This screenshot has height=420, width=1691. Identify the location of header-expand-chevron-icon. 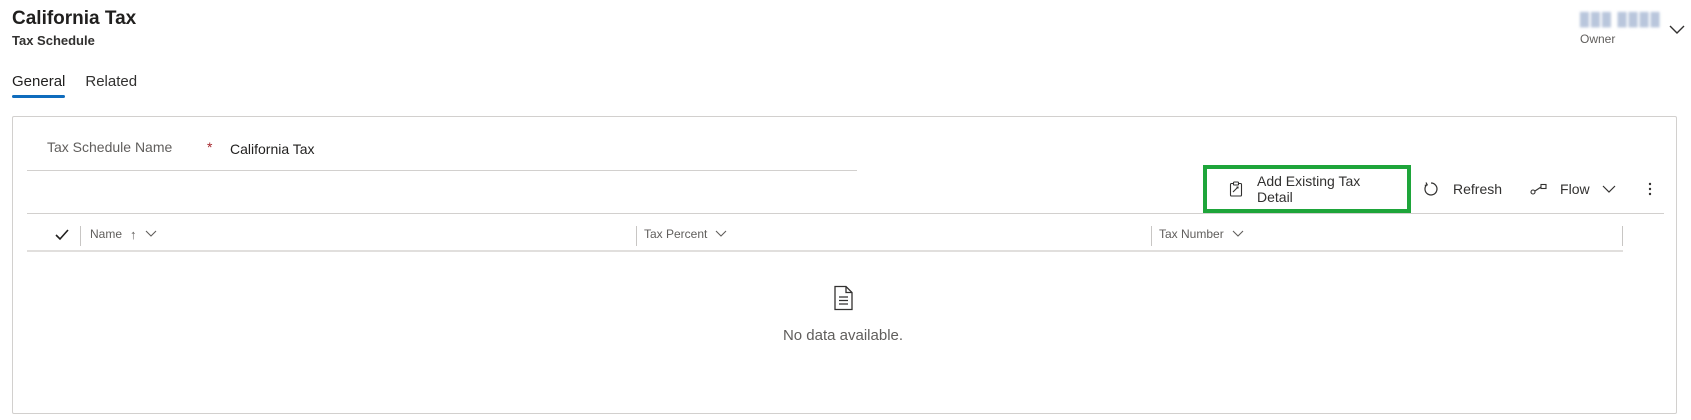
(1677, 29).